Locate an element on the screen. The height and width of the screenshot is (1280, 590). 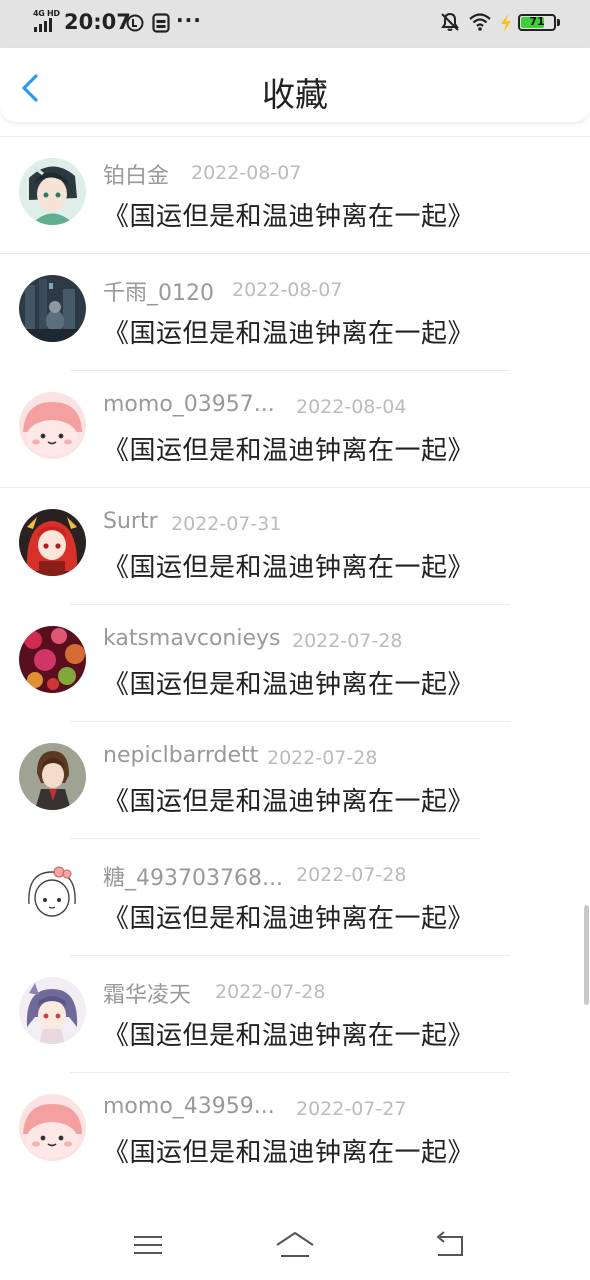
date: 2022-07-27 is located at coordinates (351, 1109).